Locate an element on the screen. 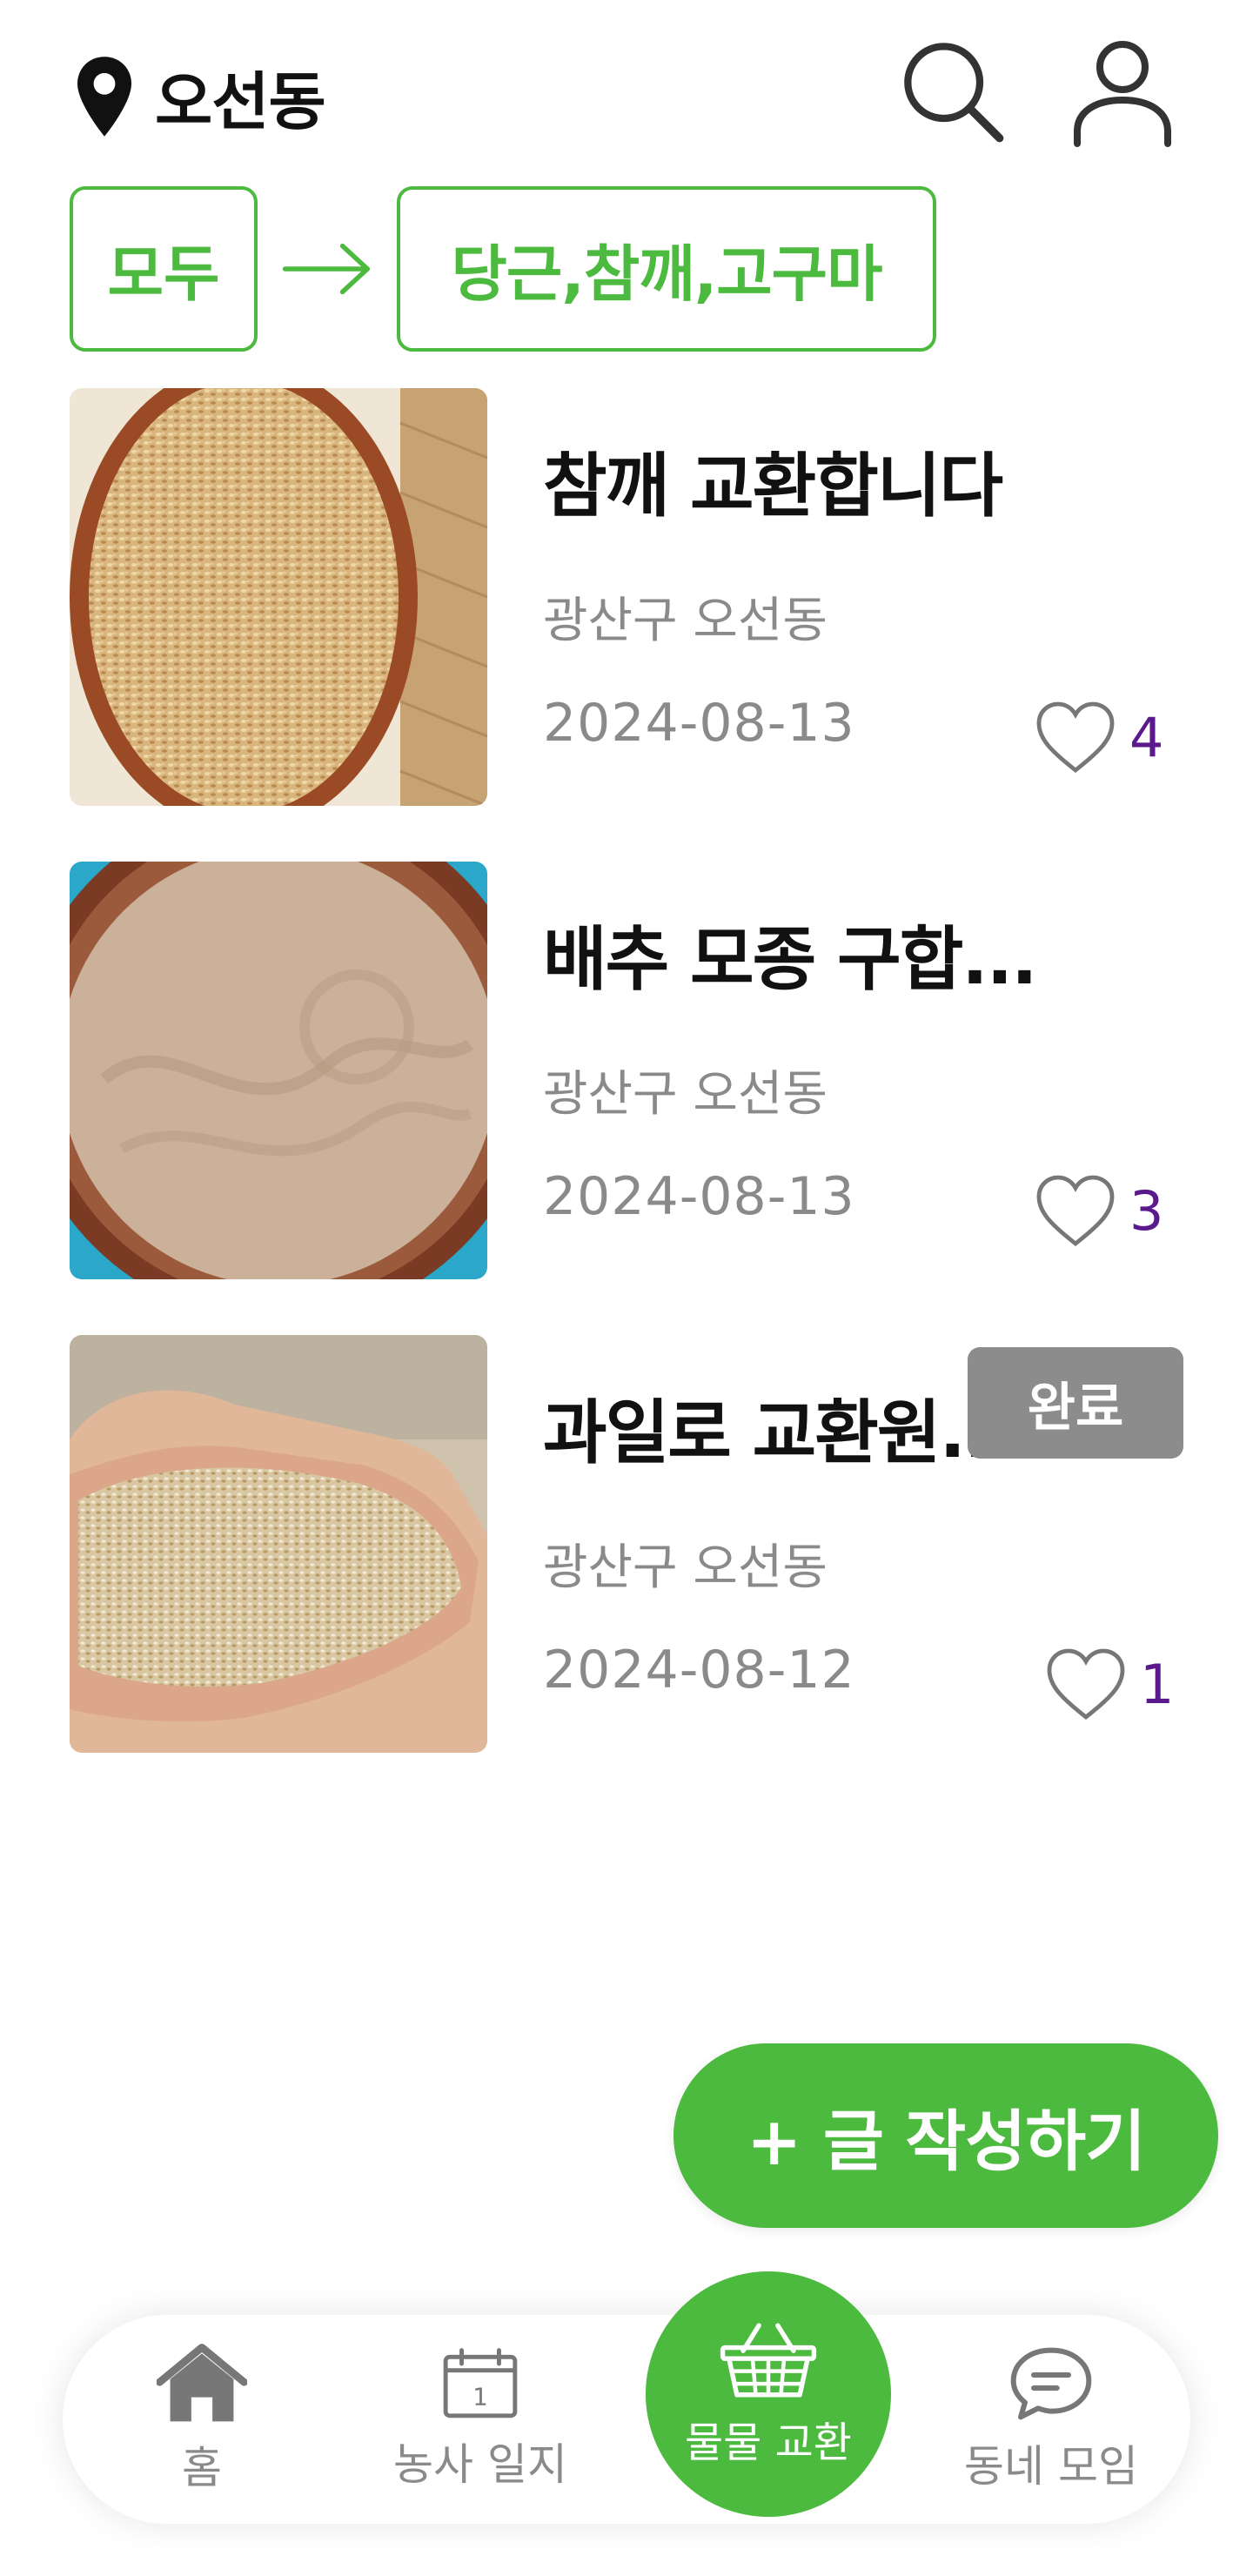 The width and height of the screenshot is (1253, 2576). post-thumbnail-hand-holding-sesame is located at coordinates (278, 1544).